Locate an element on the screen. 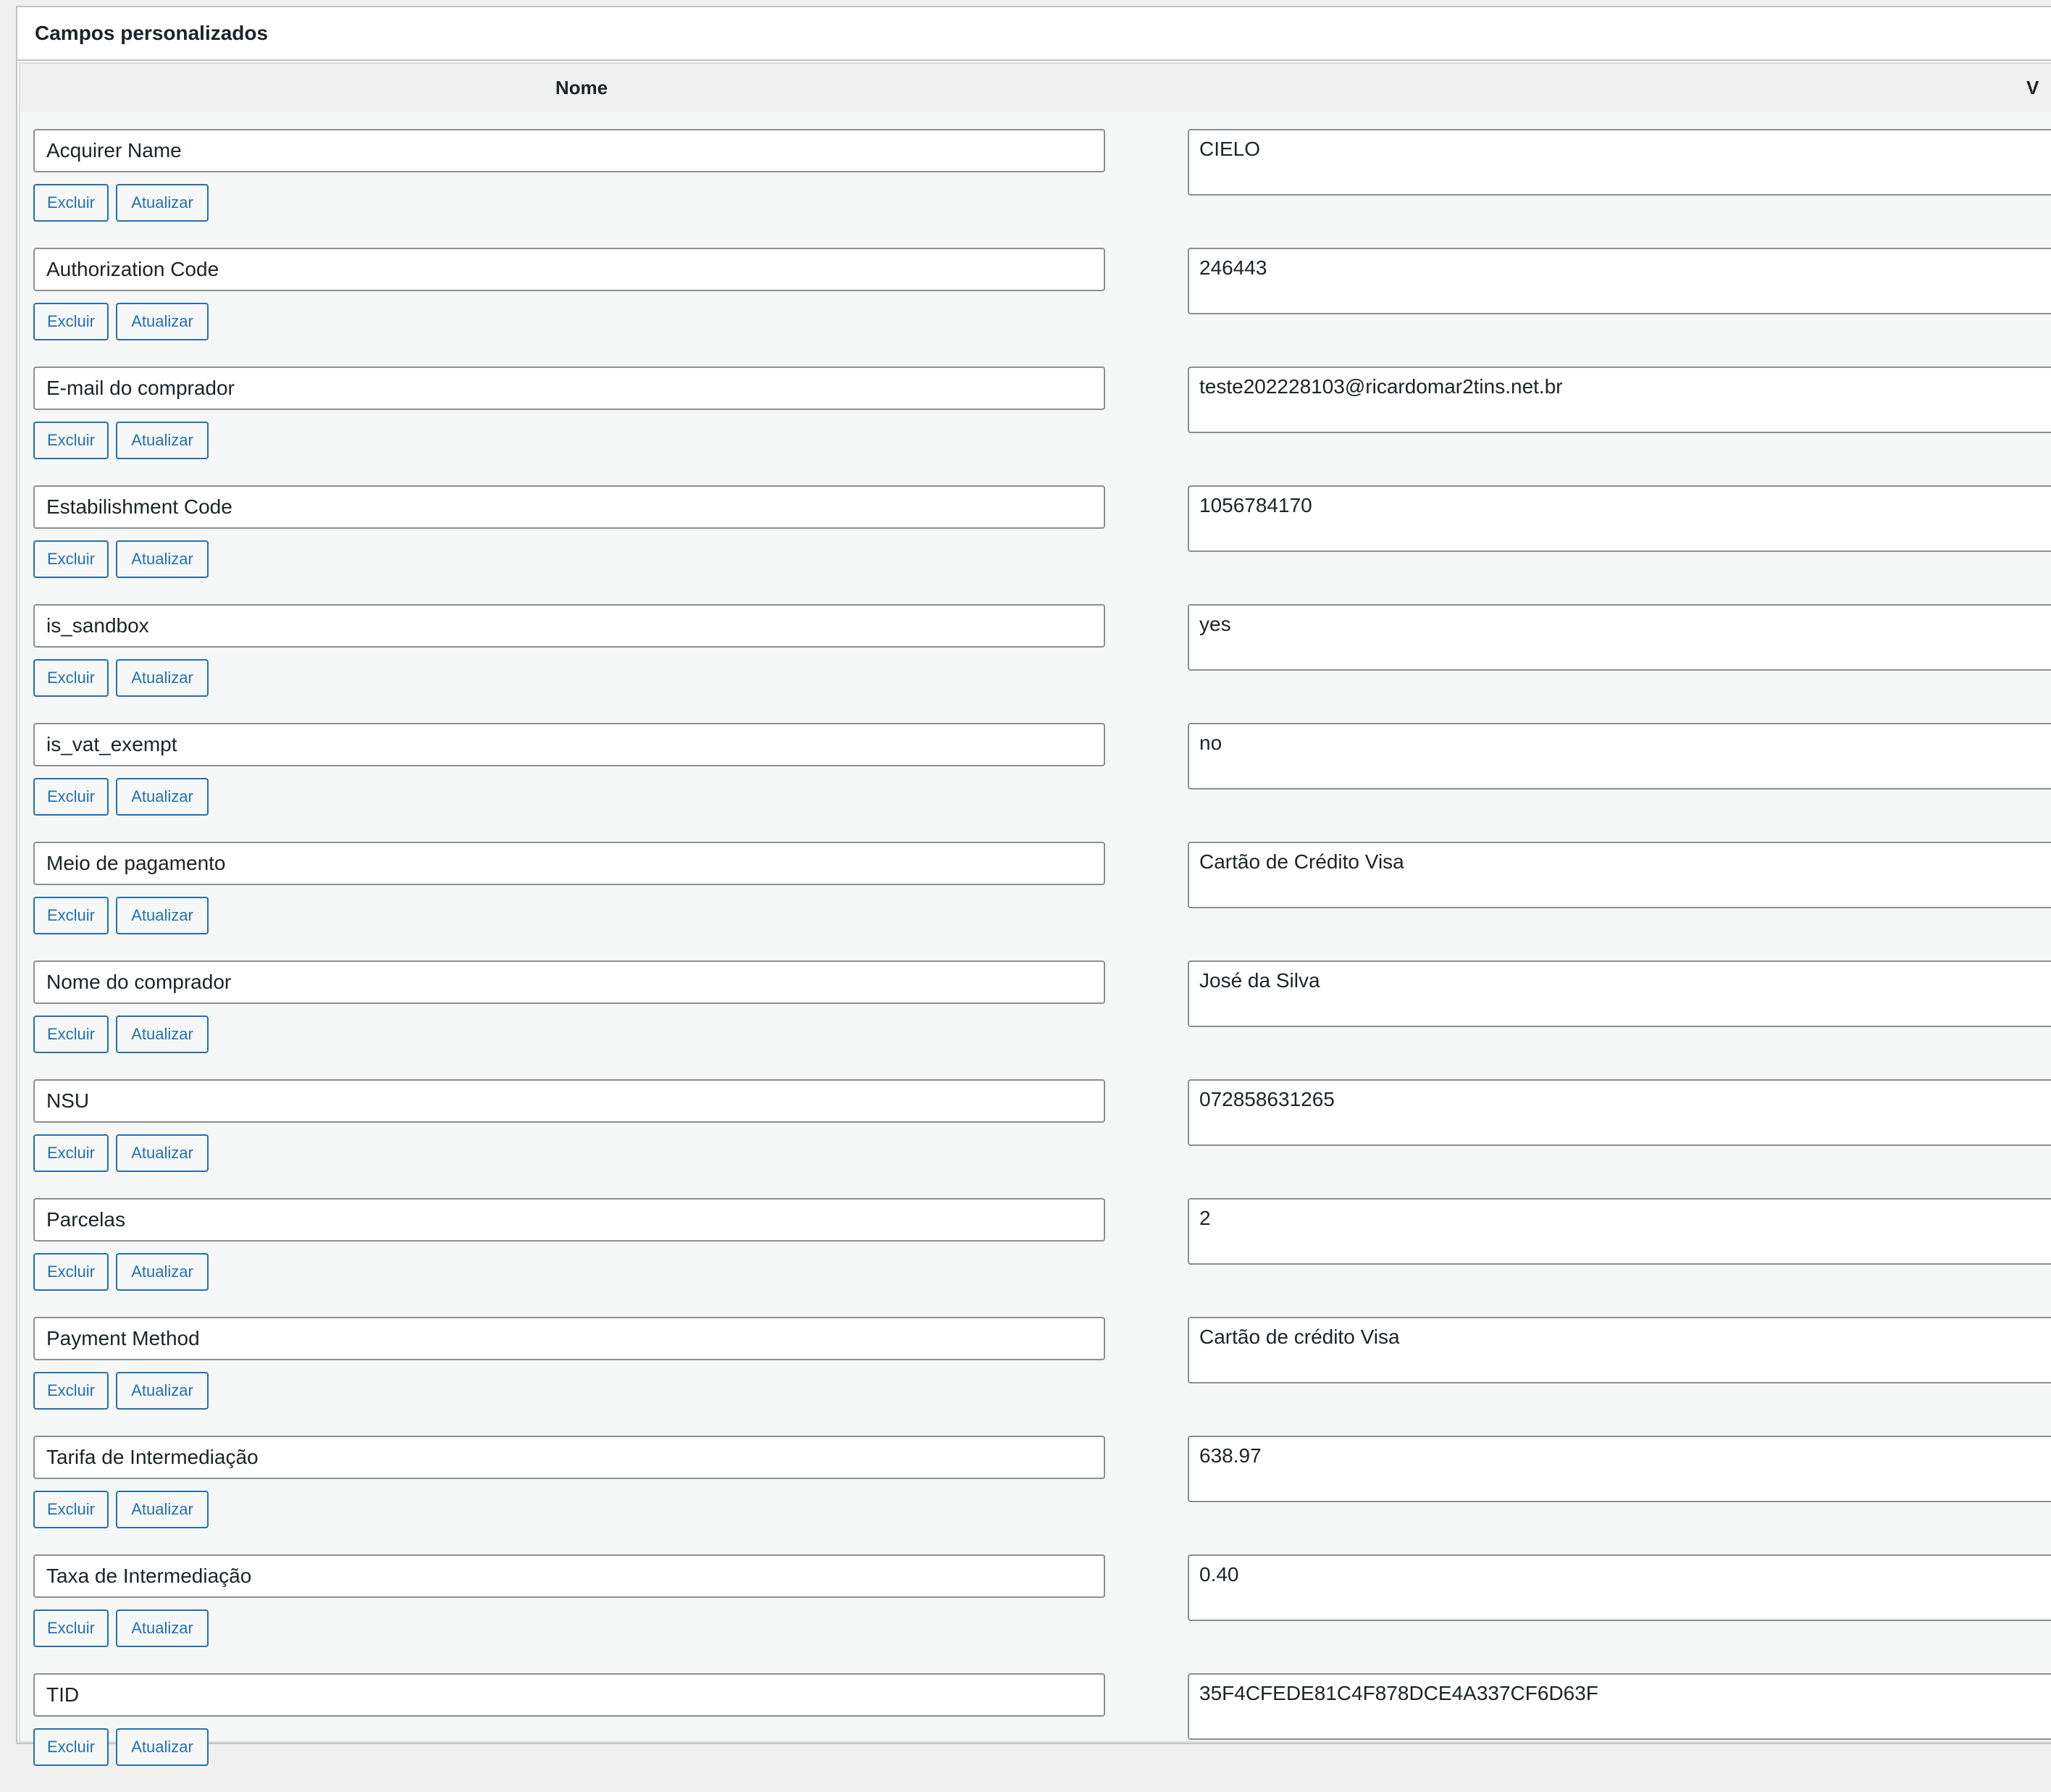 The height and width of the screenshot is (1792, 2051). table-row: 246443 ExcluirAtualizar is located at coordinates (1036, 307).